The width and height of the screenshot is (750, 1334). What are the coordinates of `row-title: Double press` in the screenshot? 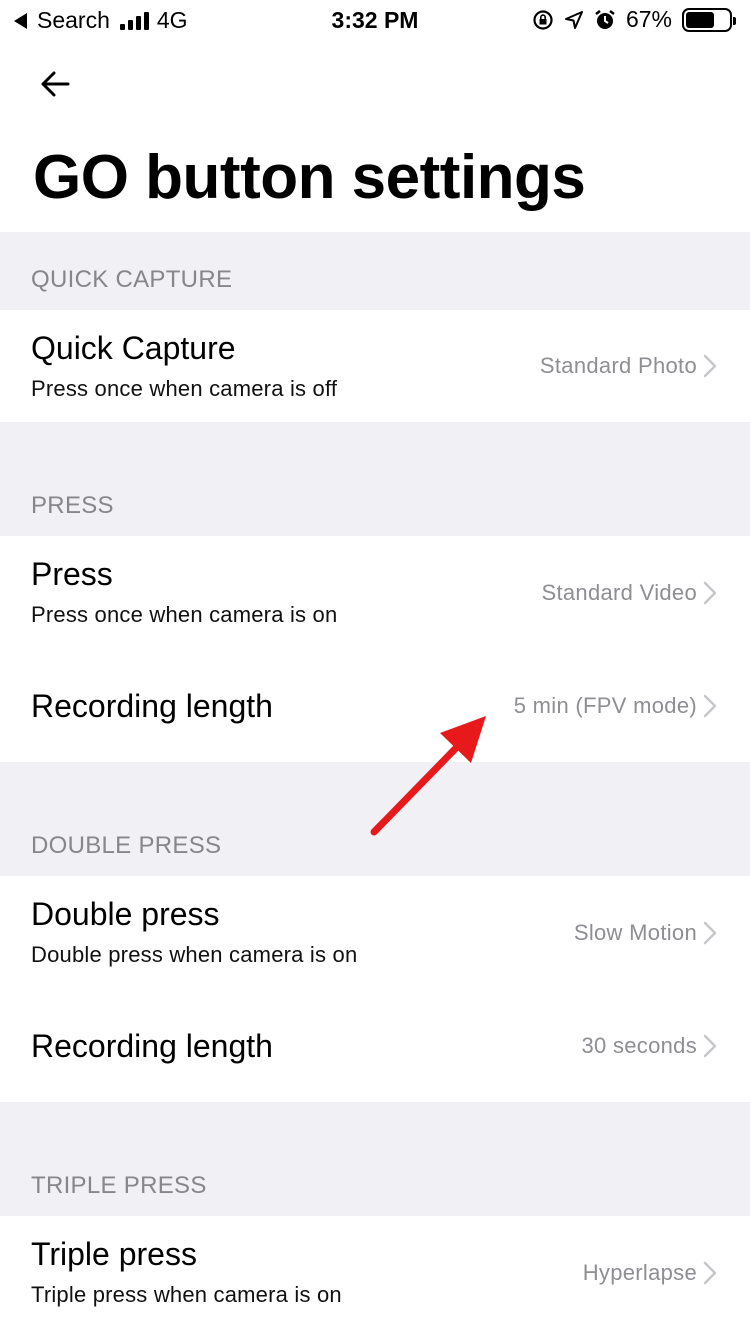 It's located at (125, 914).